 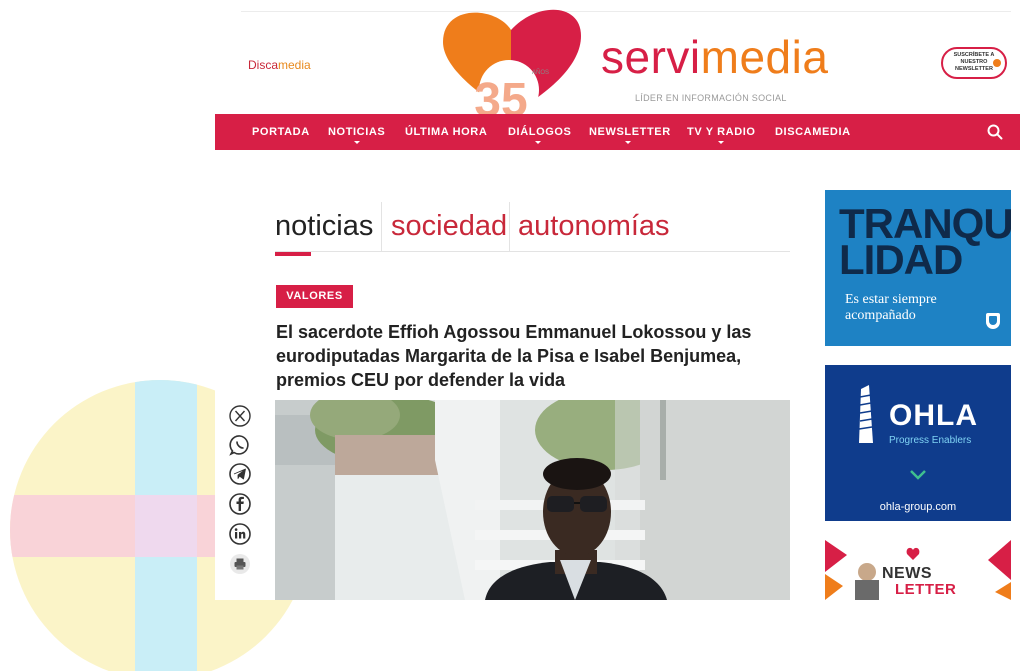 What do you see at coordinates (630, 132) in the screenshot?
I see `nav-item-newsletter: NEWSLETTER` at bounding box center [630, 132].